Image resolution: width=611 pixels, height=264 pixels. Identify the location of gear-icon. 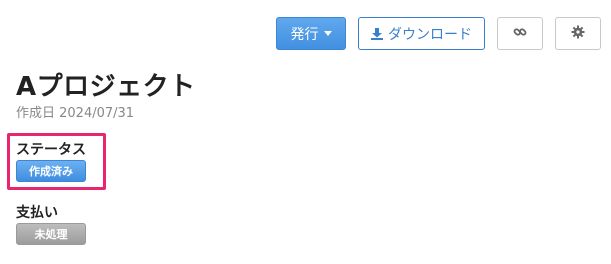
(578, 34).